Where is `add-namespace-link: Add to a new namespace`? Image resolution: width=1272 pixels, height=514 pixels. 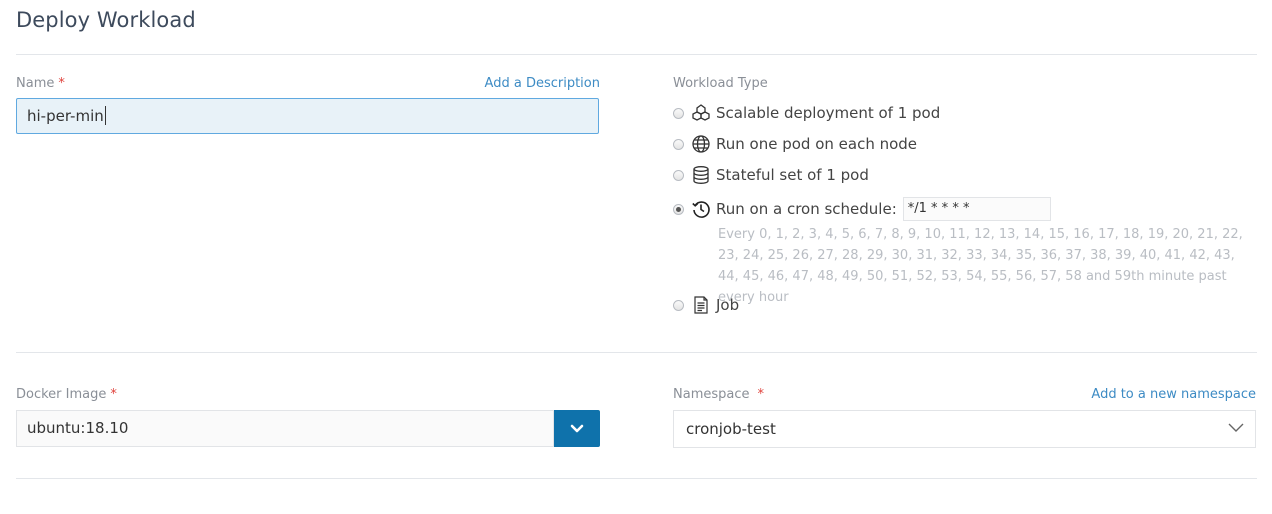 add-namespace-link: Add to a new namespace is located at coordinates (1173, 394).